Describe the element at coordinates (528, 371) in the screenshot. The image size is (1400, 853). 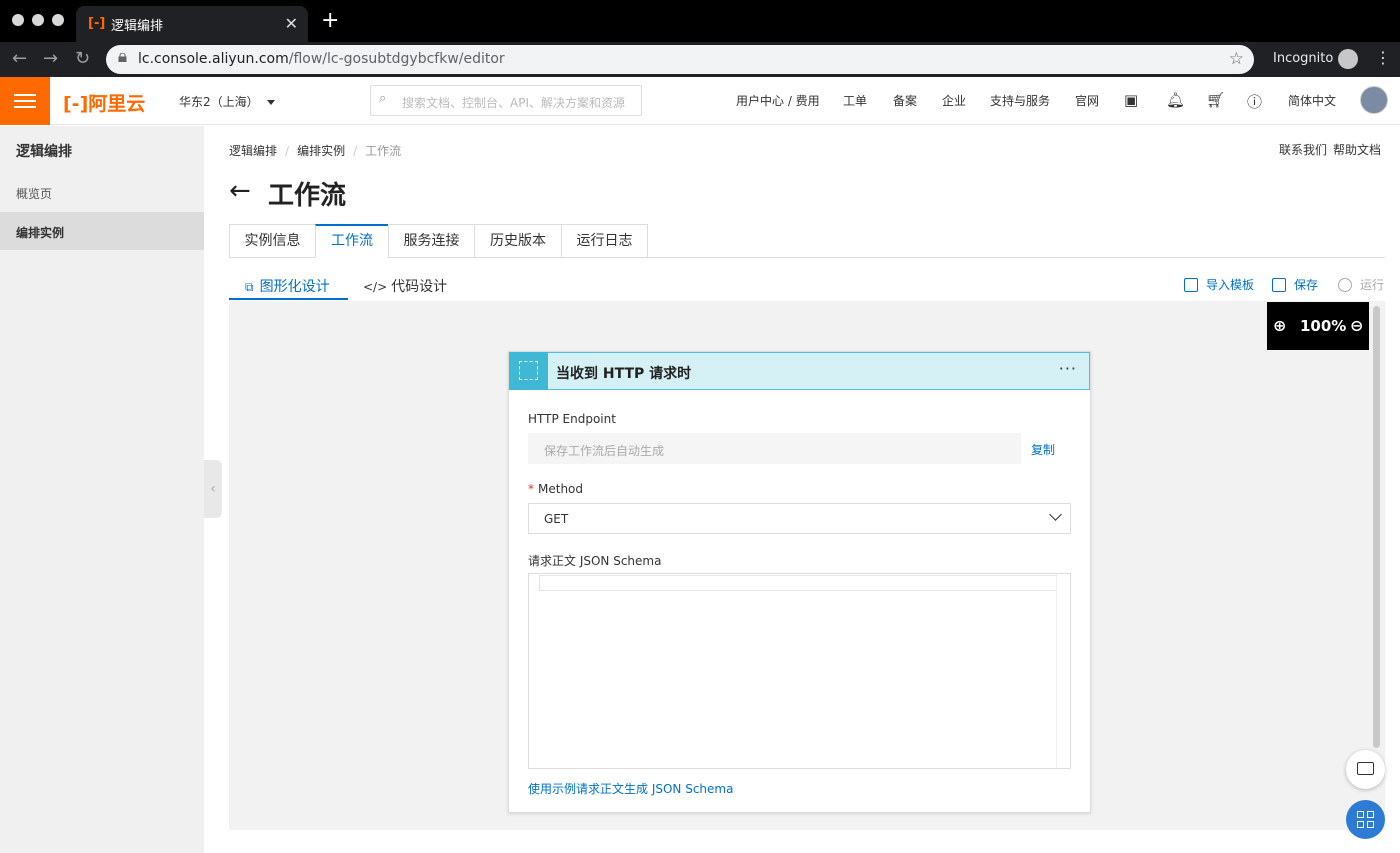
I see `http-trigger-icon` at that location.